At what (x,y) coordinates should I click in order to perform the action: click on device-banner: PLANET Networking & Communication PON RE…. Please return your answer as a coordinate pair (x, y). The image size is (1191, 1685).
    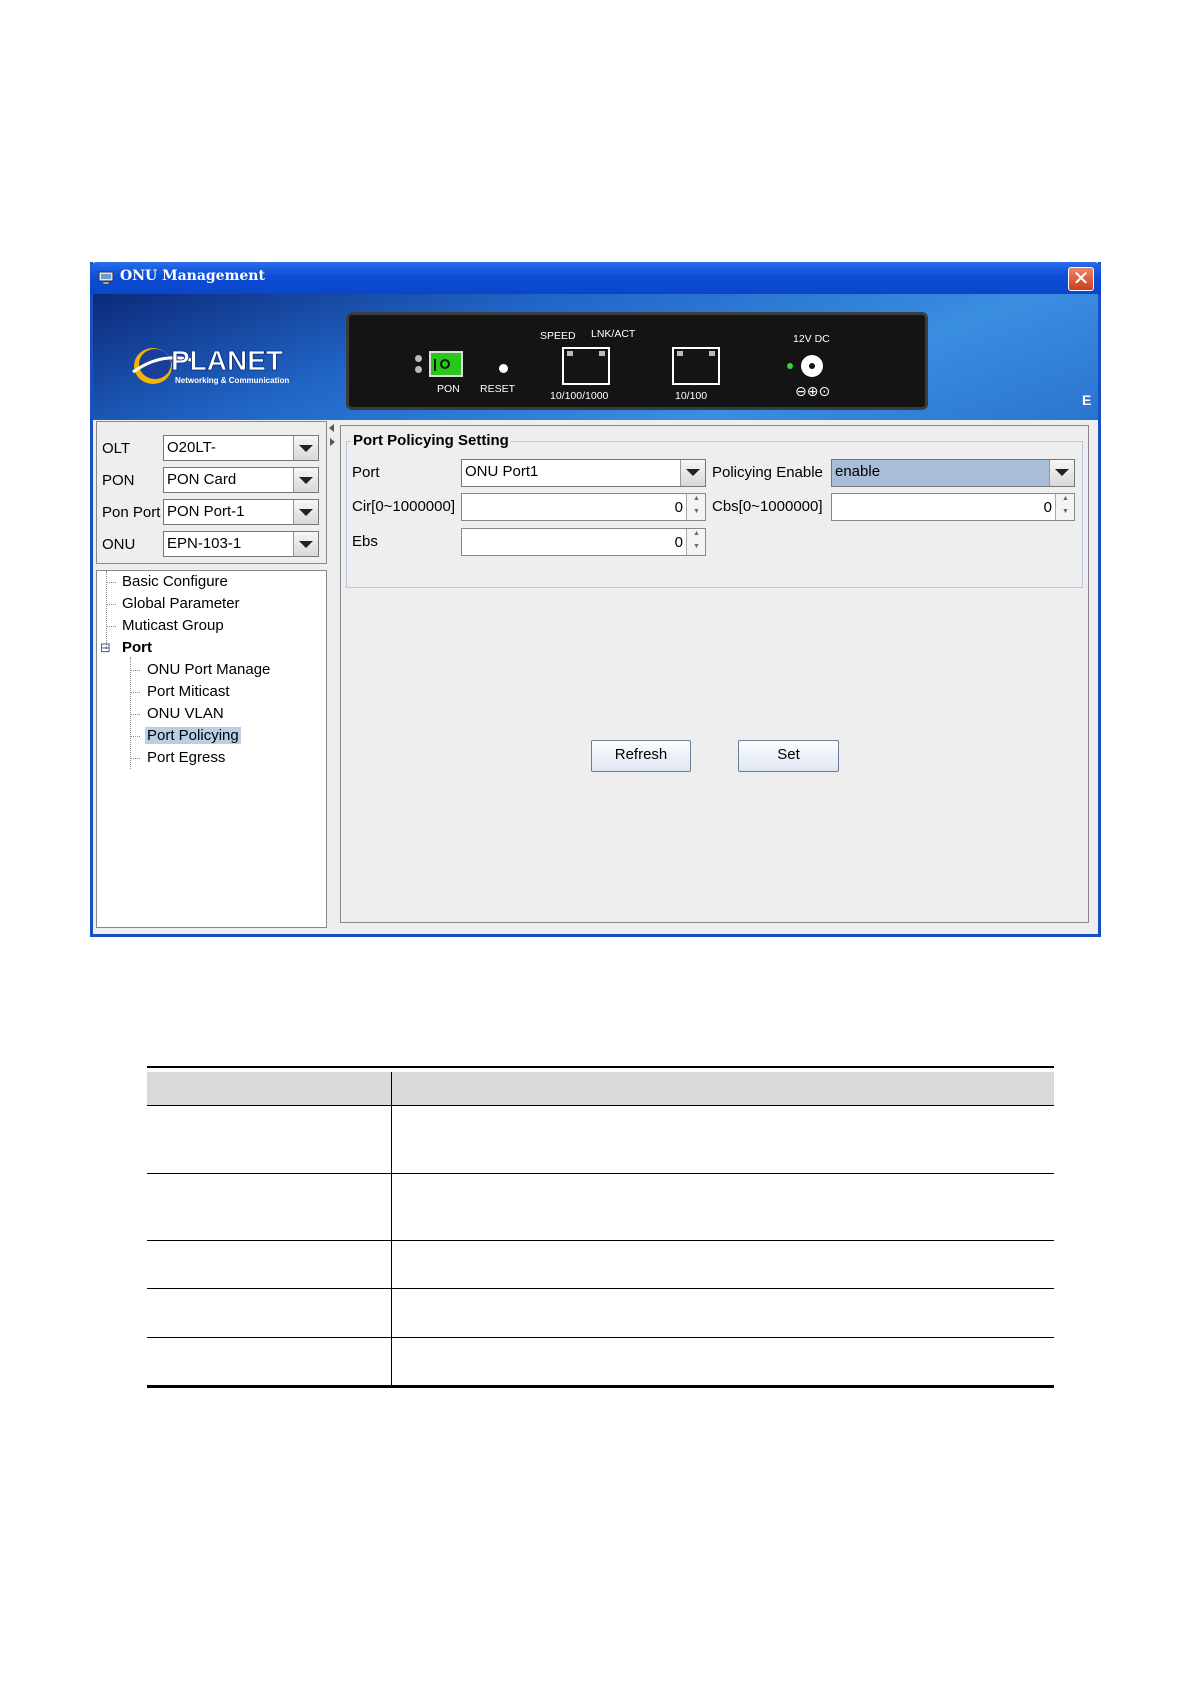
    Looking at the image, I should click on (595, 357).